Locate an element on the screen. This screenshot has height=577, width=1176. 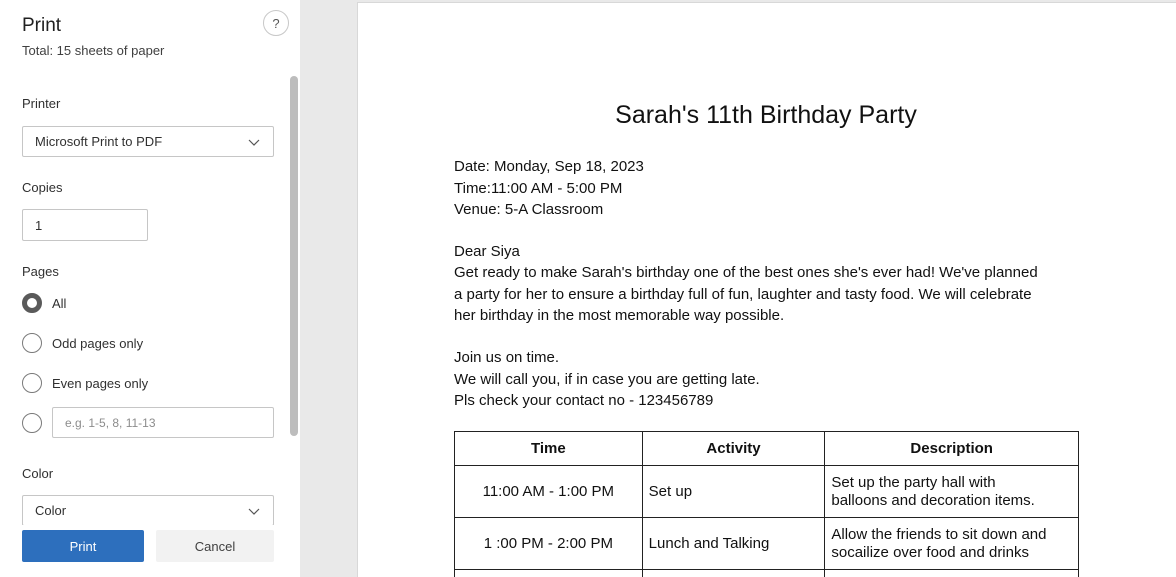
color-select: Color is located at coordinates (148, 510).